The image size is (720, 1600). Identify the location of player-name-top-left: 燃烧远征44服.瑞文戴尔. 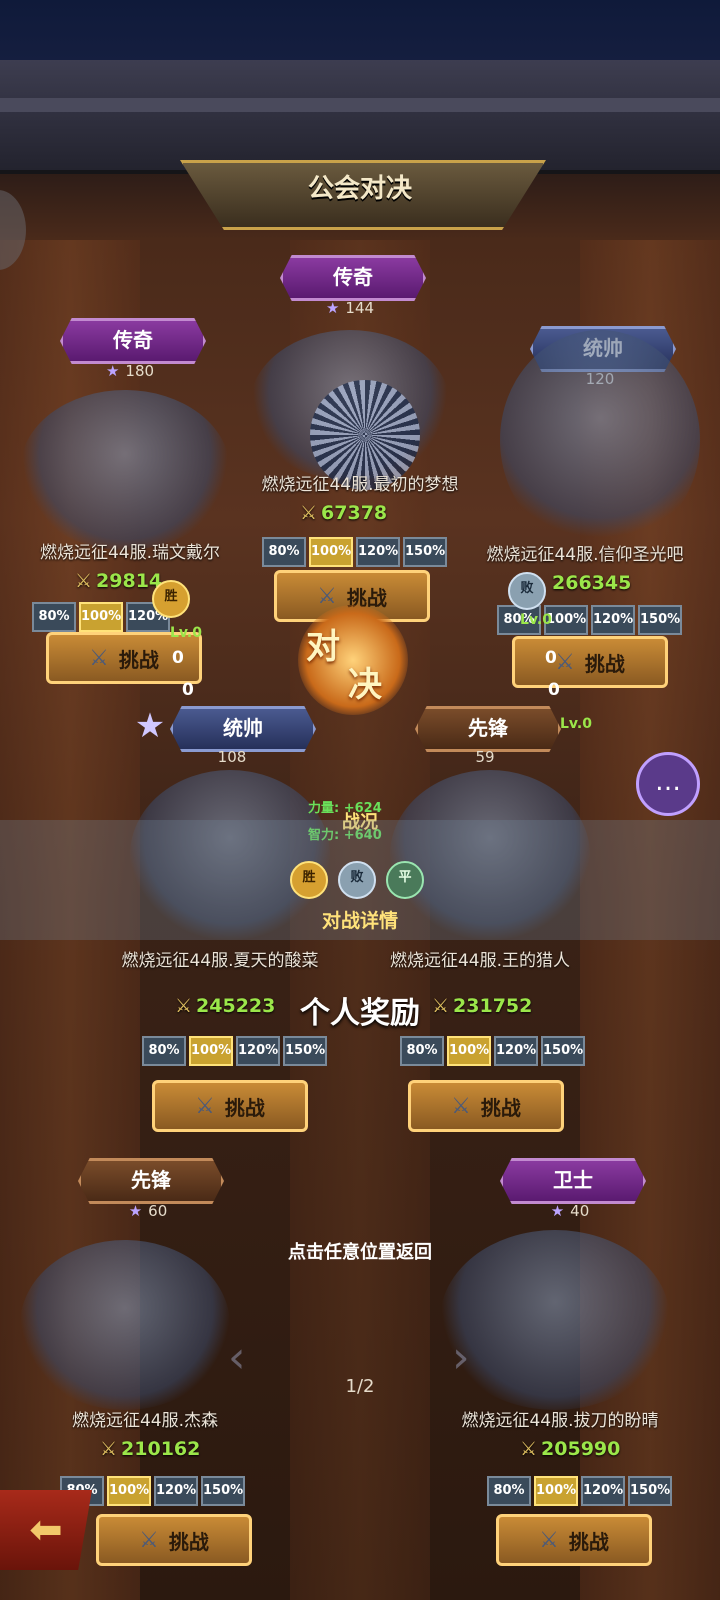
(130, 553).